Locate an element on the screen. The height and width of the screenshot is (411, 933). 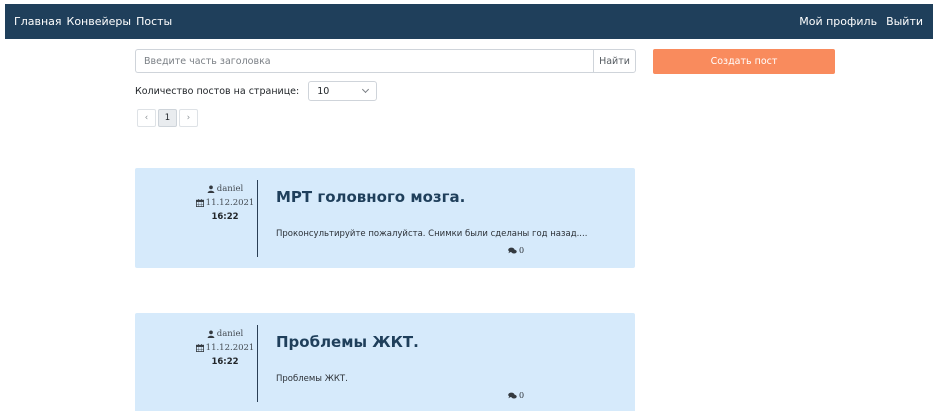
nav-right-group: Мой профиль Выйти is located at coordinates (856, 21).